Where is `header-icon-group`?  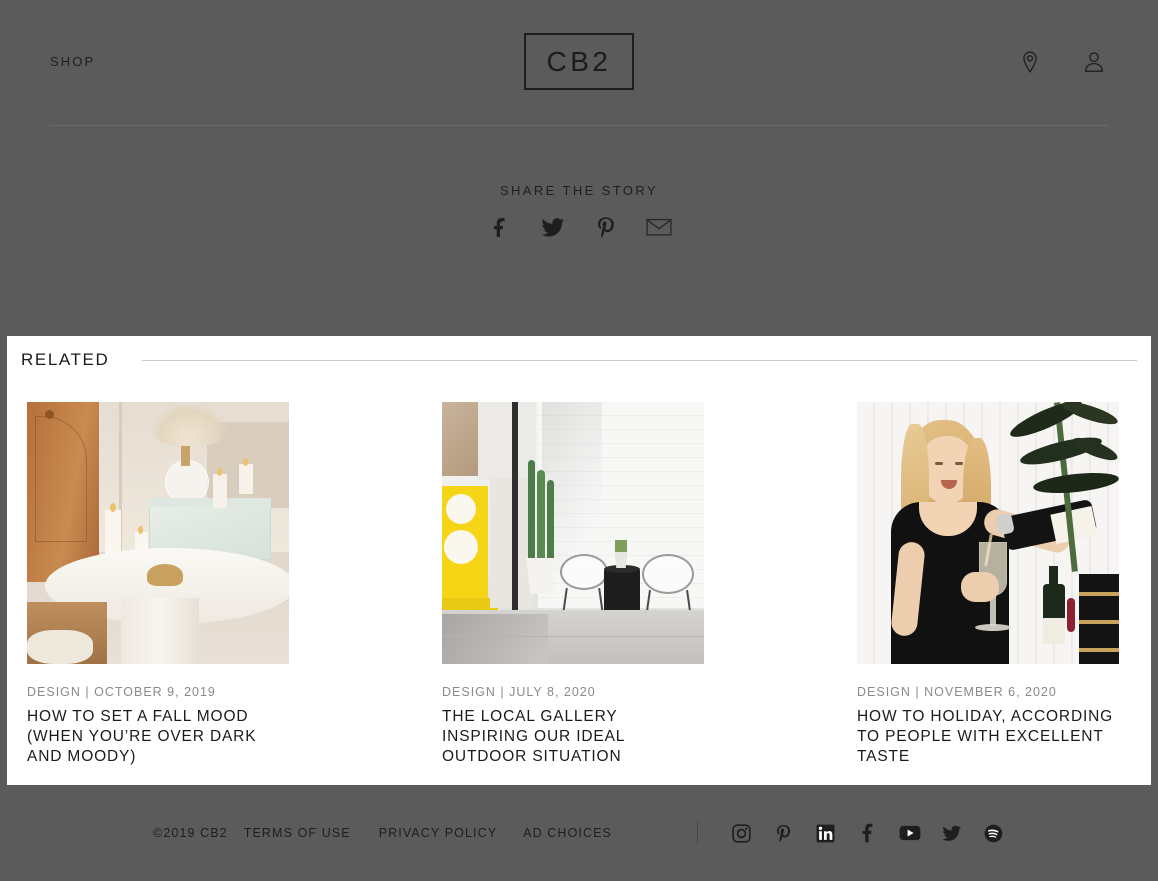
header-icon-group is located at coordinates (1062, 62).